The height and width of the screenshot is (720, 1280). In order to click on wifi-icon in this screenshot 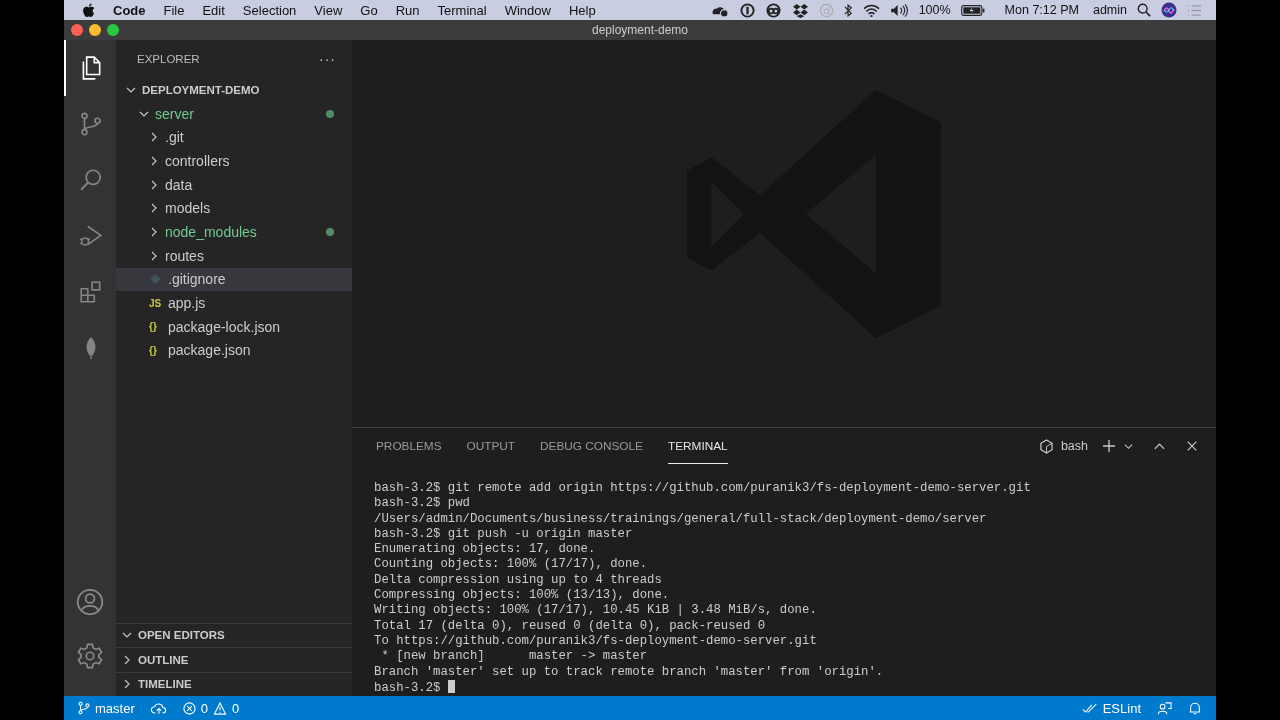, I will do `click(871, 10)`.